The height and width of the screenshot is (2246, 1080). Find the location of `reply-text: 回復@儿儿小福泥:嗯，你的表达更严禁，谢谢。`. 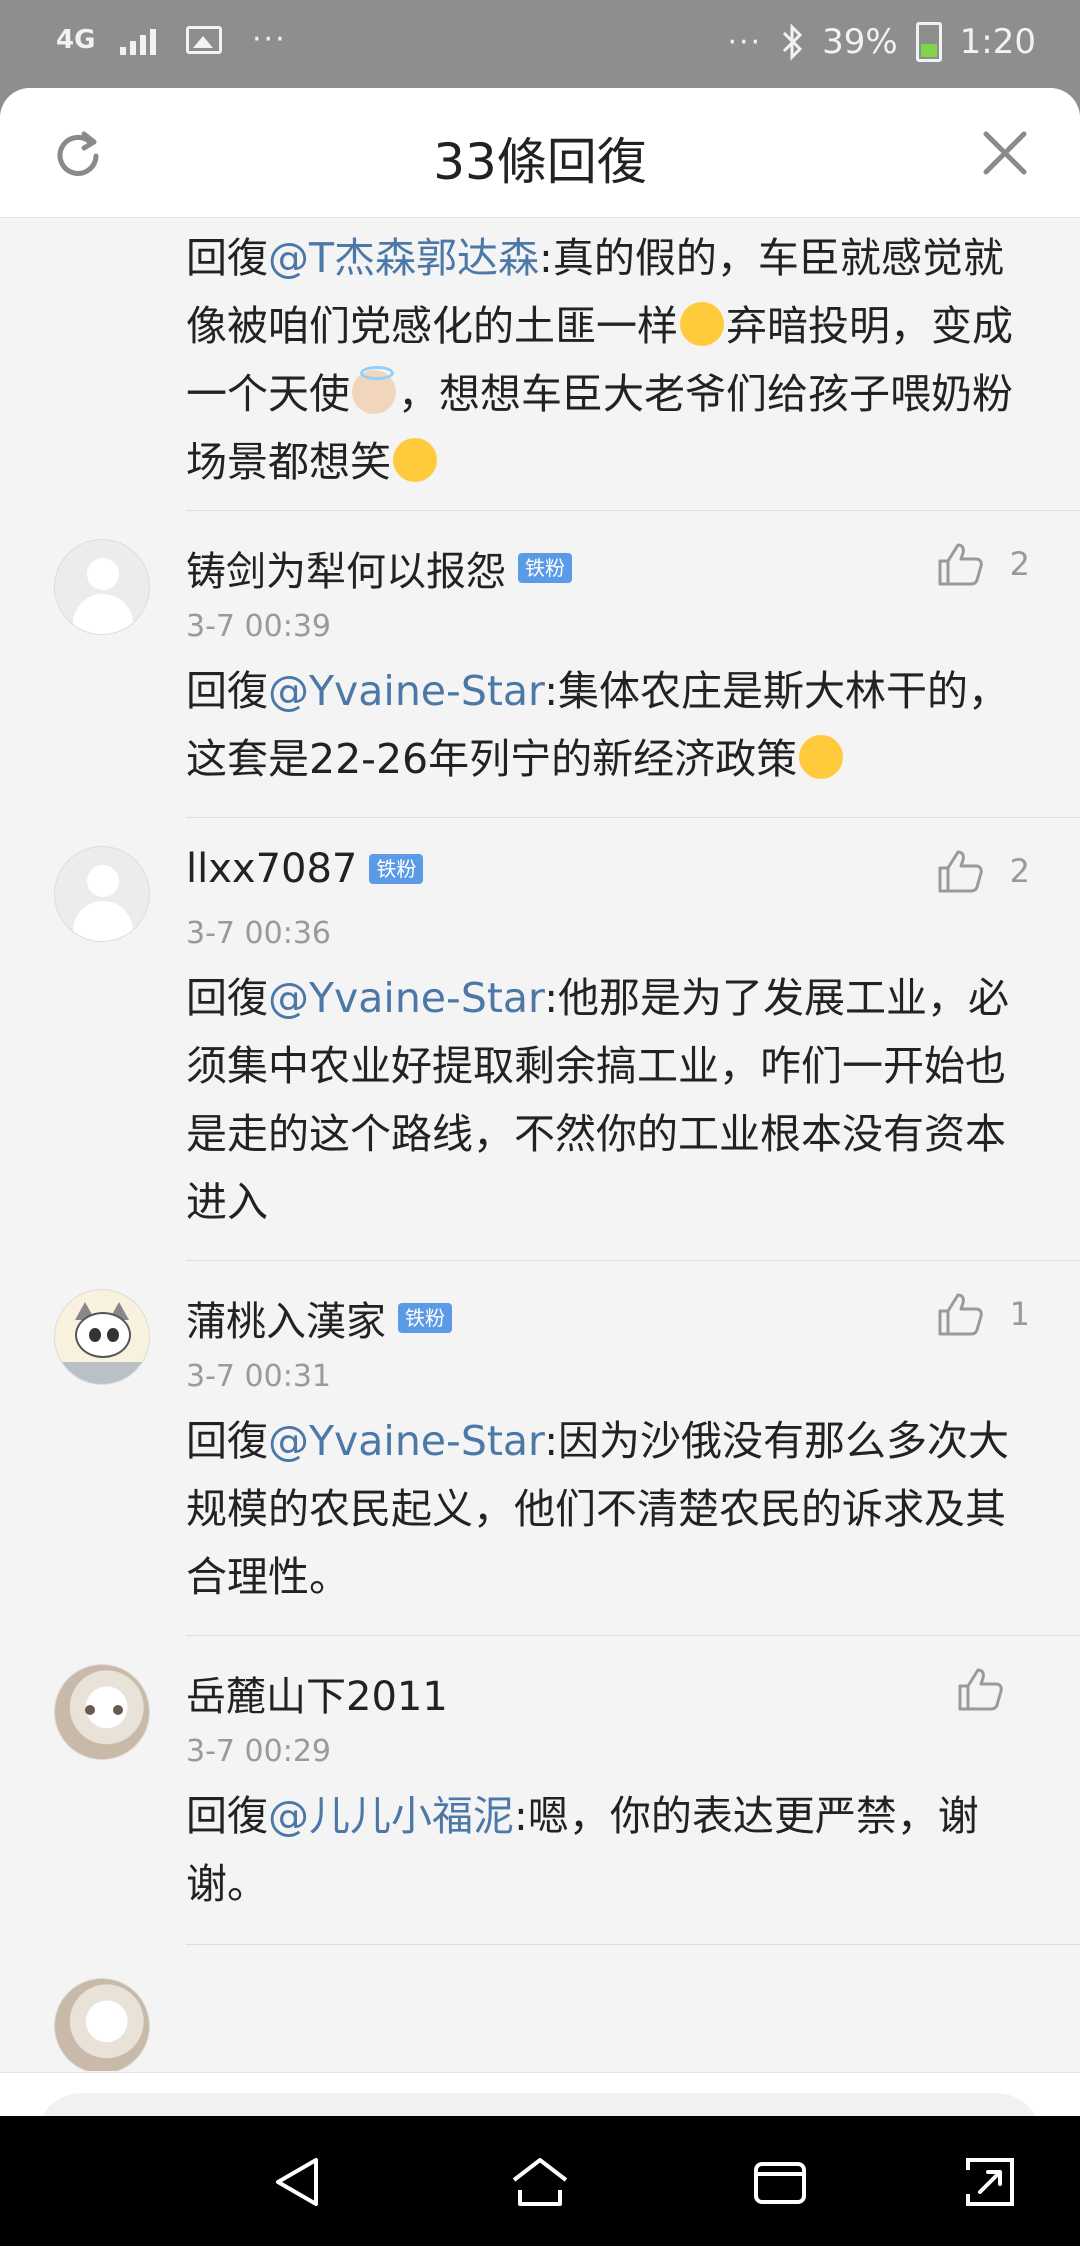

reply-text: 回復@儿儿小福泥:嗯，你的表达更严禁，谢谢。 is located at coordinates (582, 1850).